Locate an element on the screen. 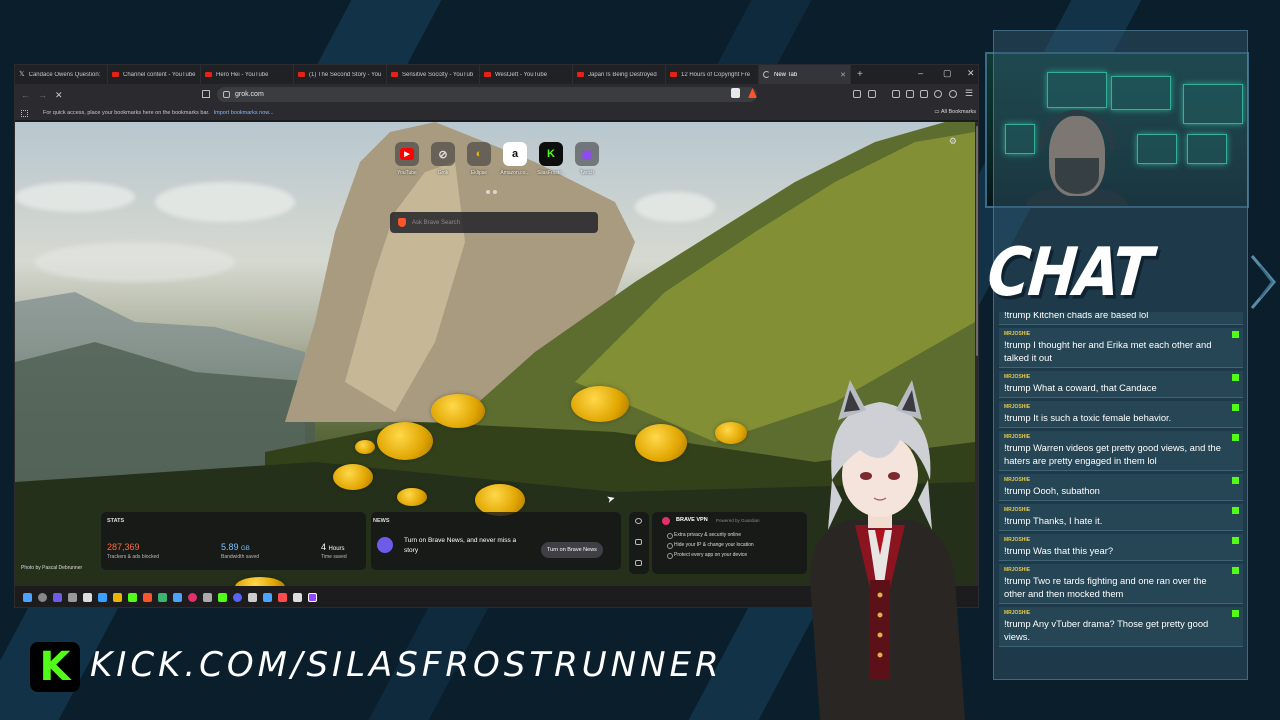 The width and height of the screenshot is (1280, 720). top-sites-pager is located at coordinates (491, 192).